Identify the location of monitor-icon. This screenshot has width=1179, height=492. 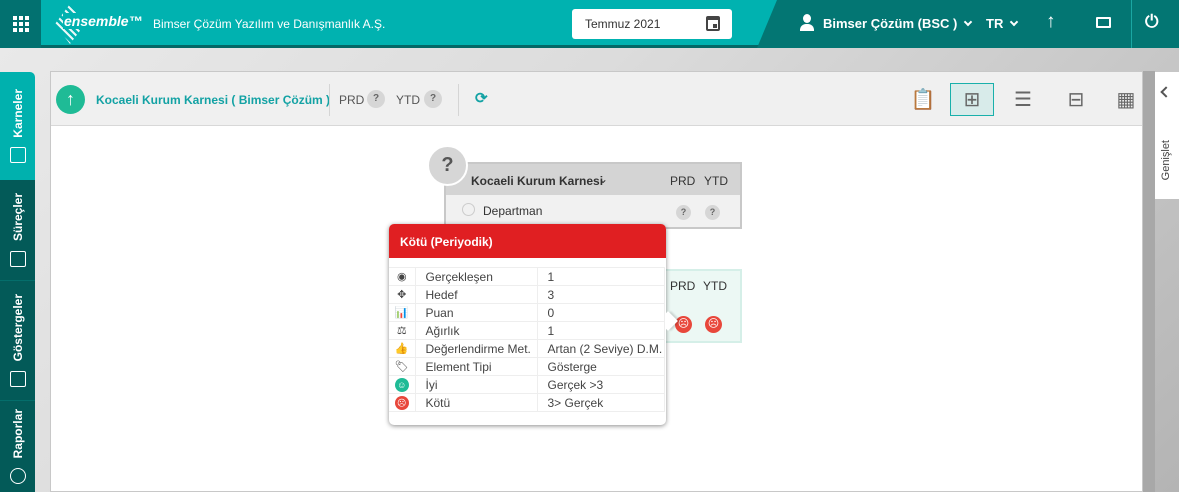
(1103, 22).